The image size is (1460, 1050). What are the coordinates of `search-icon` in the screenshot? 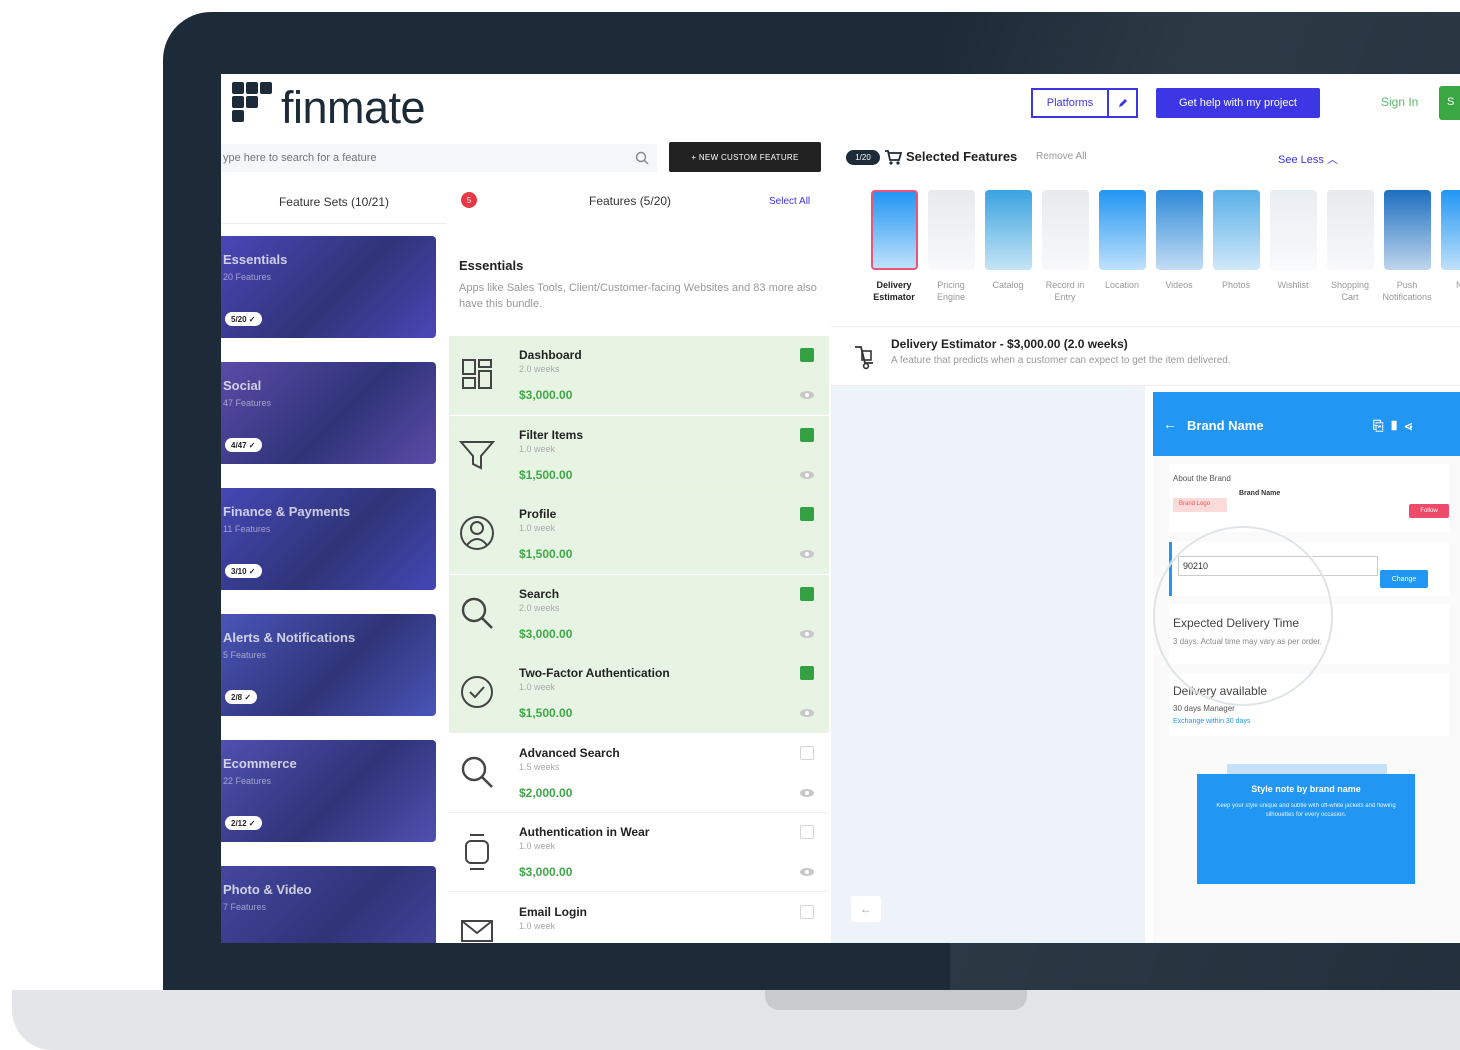 It's located at (642, 158).